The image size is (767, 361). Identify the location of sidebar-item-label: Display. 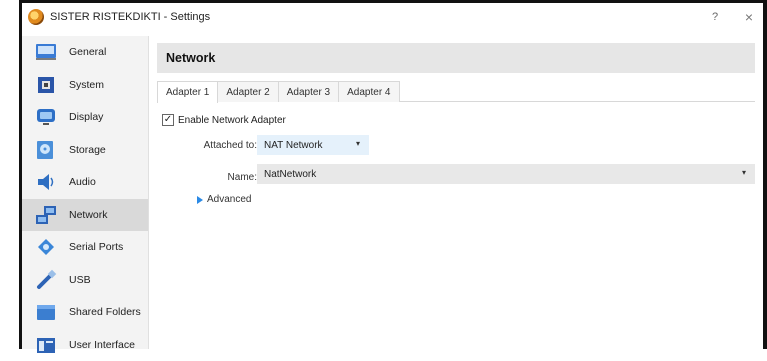
(86, 117).